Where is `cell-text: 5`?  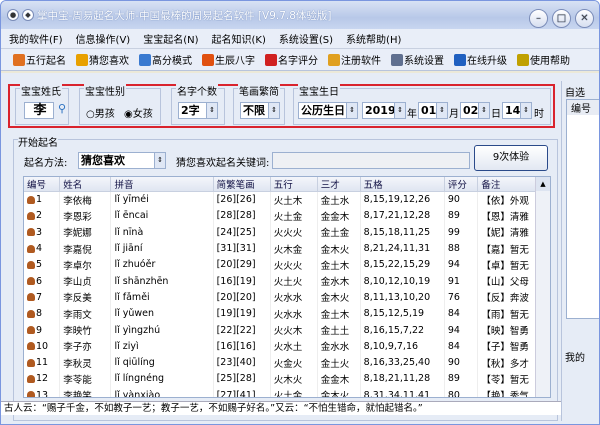
cell-text: 5 is located at coordinates (39, 265).